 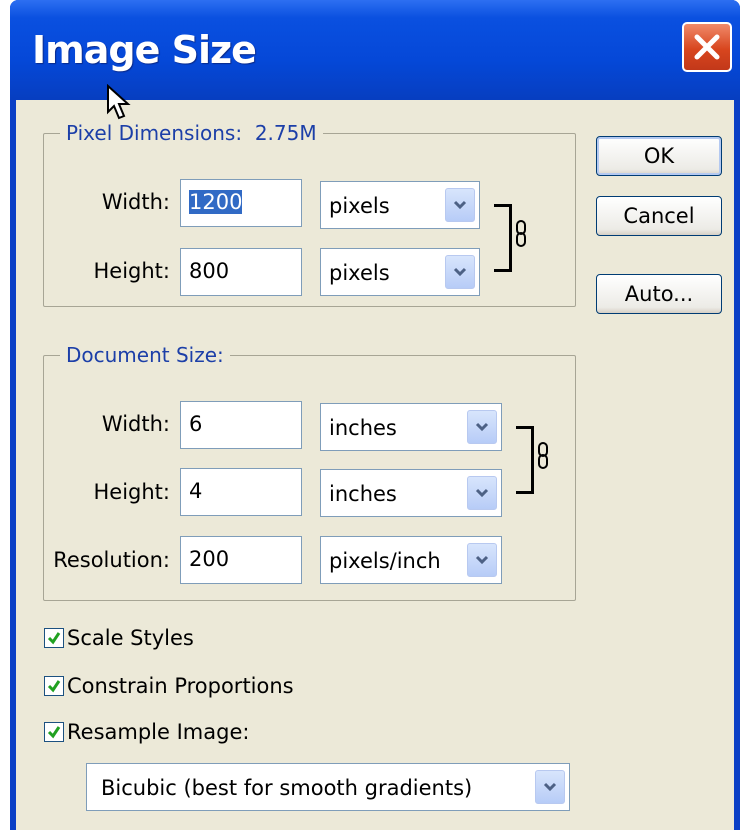 What do you see at coordinates (135, 424) in the screenshot?
I see `doc-width-label: Width:` at bounding box center [135, 424].